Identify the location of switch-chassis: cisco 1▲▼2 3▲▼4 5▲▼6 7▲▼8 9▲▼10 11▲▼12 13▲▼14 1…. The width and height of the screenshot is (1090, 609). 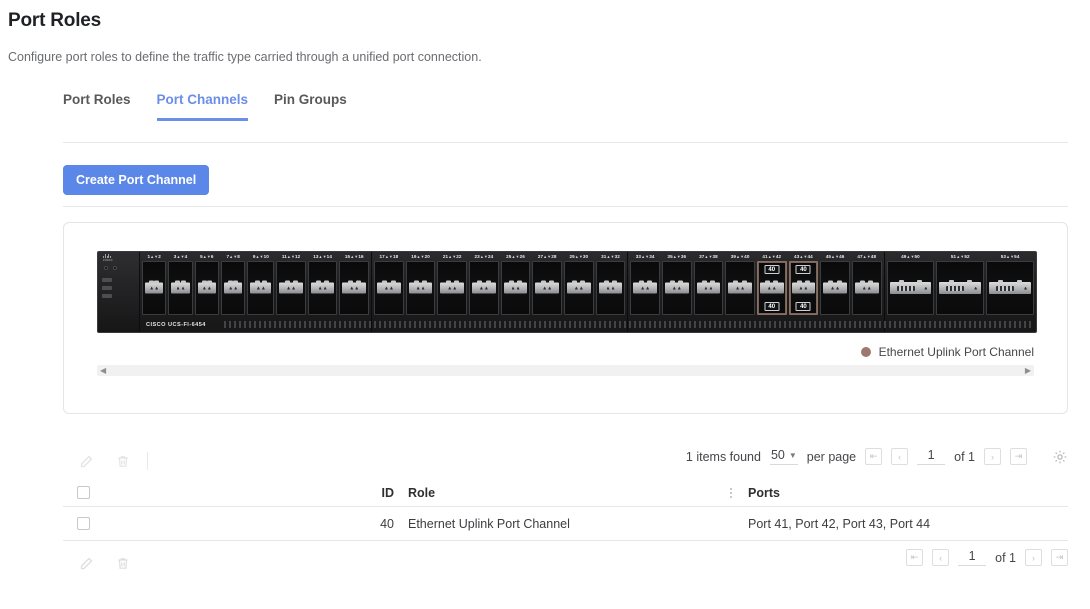
(567, 292).